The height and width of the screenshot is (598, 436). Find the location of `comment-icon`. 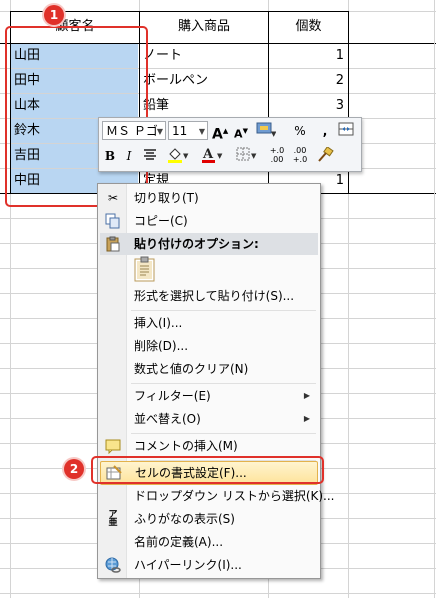

comment-icon is located at coordinates (113, 446).